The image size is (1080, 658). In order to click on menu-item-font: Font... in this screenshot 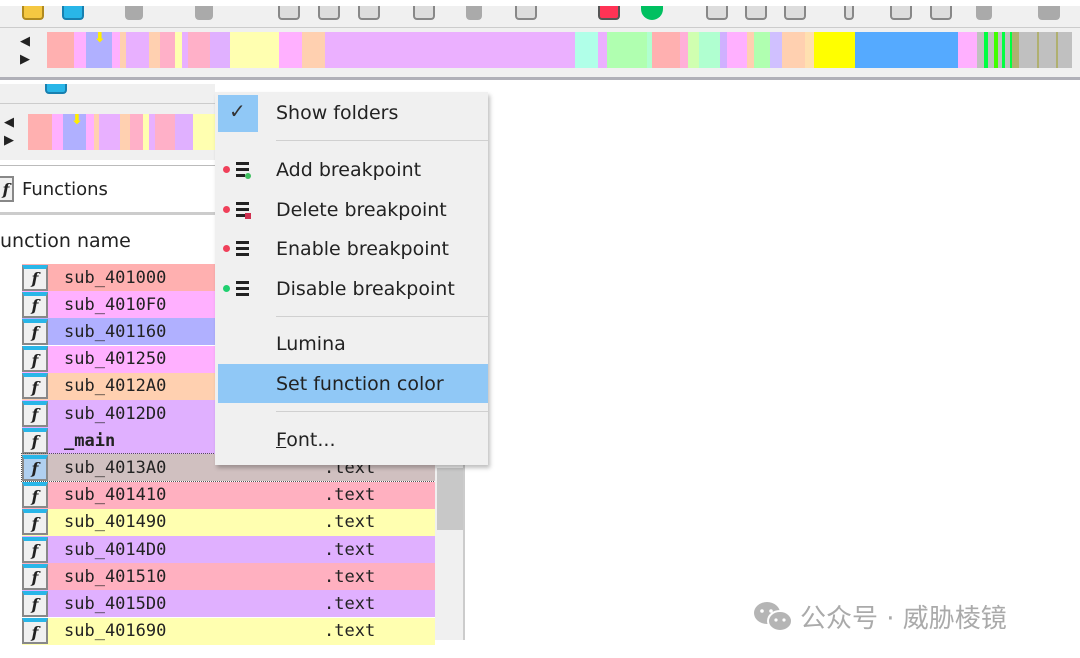, I will do `click(351, 440)`.